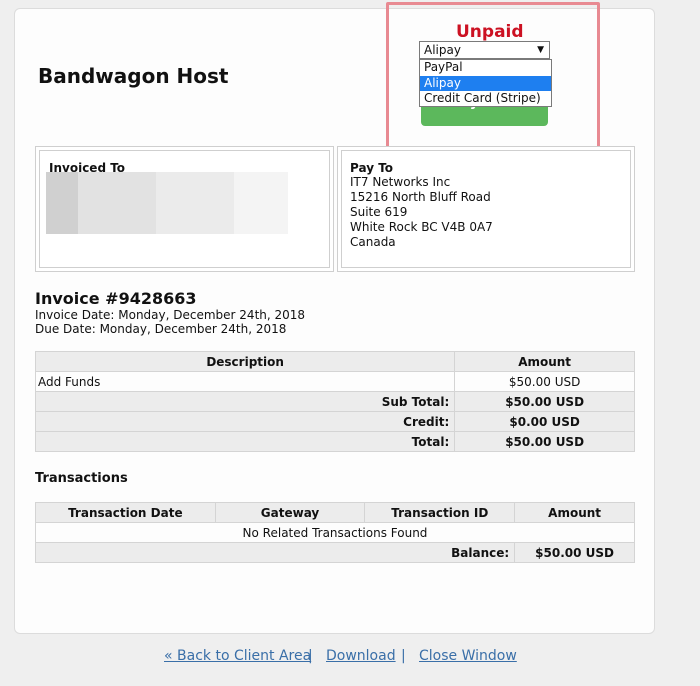 The height and width of the screenshot is (686, 700). Describe the element at coordinates (420, 197) in the screenshot. I see `pay-to-line: 15216 North Bluff Road` at that location.